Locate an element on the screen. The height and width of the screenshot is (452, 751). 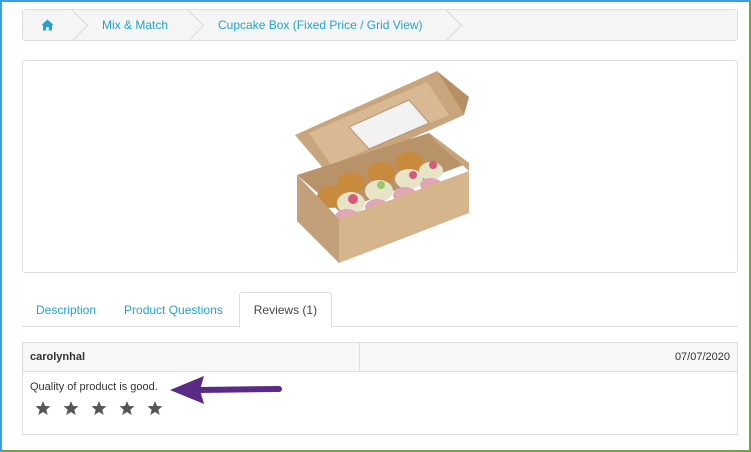
breadcrumb-item-label: Mix & Match is located at coordinates (135, 25).